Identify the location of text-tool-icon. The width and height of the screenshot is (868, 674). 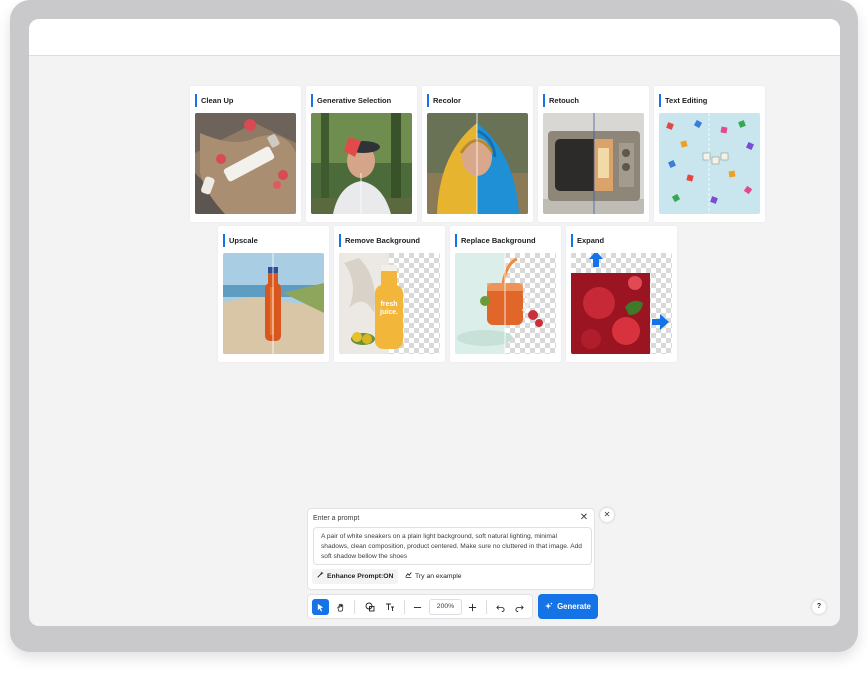
(389, 607).